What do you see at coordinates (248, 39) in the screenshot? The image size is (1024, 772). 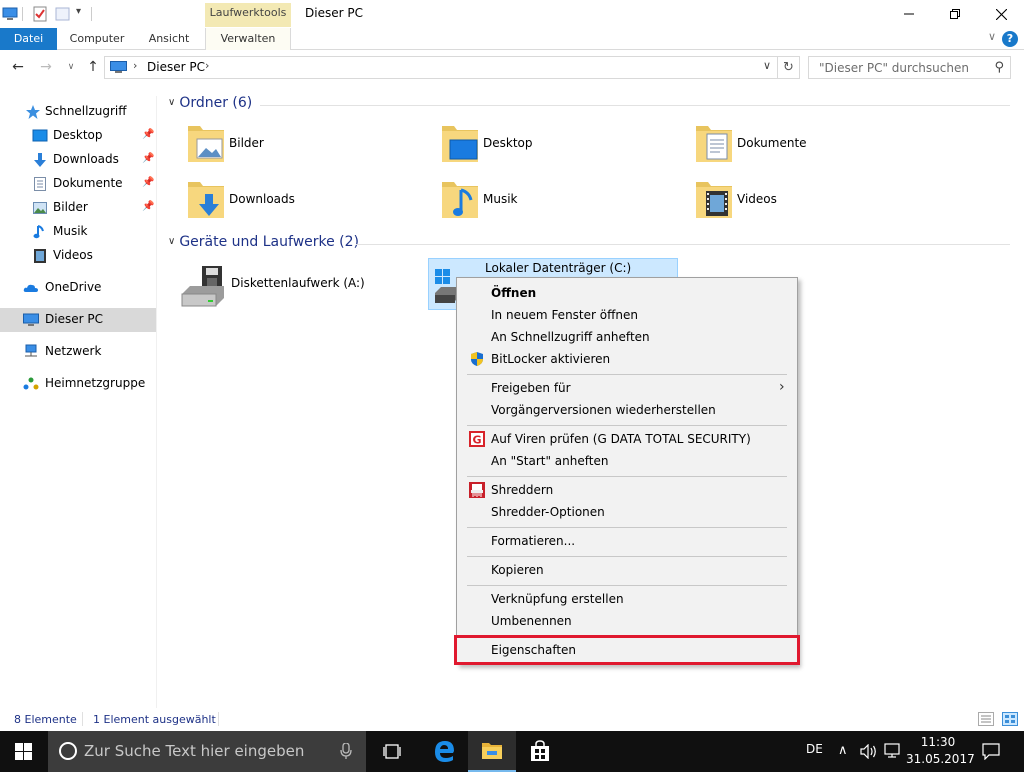 I see `tab-verwalten: Verwalten` at bounding box center [248, 39].